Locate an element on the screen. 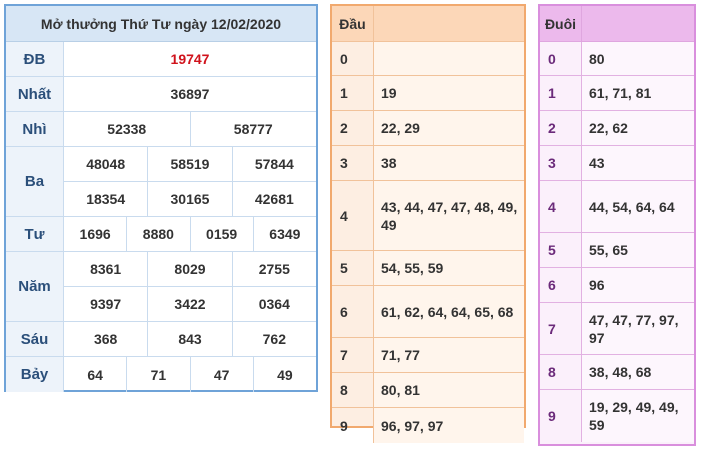 This screenshot has width=702, height=449. duoi-header-blank is located at coordinates (638, 23).